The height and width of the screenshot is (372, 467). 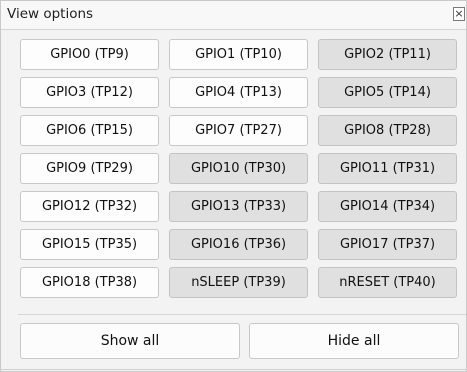 I want to click on gpio-toggle-button: GPIO11 (TP31), so click(x=387, y=168).